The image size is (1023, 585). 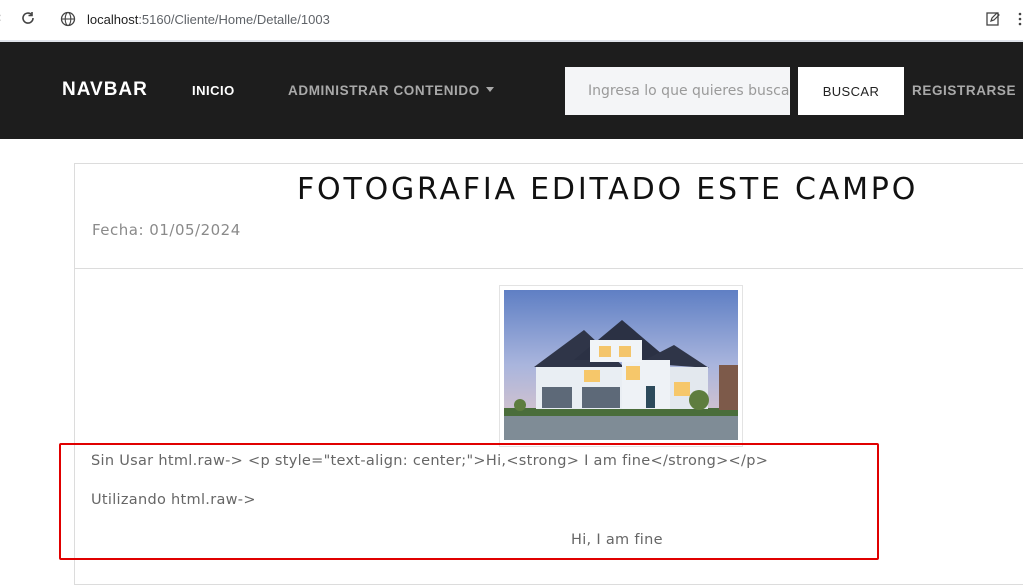 What do you see at coordinates (617, 540) in the screenshot?
I see `rendered-content-text: Hi, I am fine` at bounding box center [617, 540].